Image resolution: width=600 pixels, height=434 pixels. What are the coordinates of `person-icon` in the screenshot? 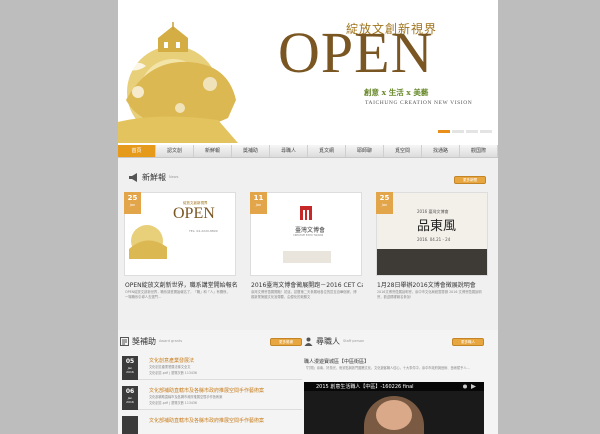 It's located at (308, 341).